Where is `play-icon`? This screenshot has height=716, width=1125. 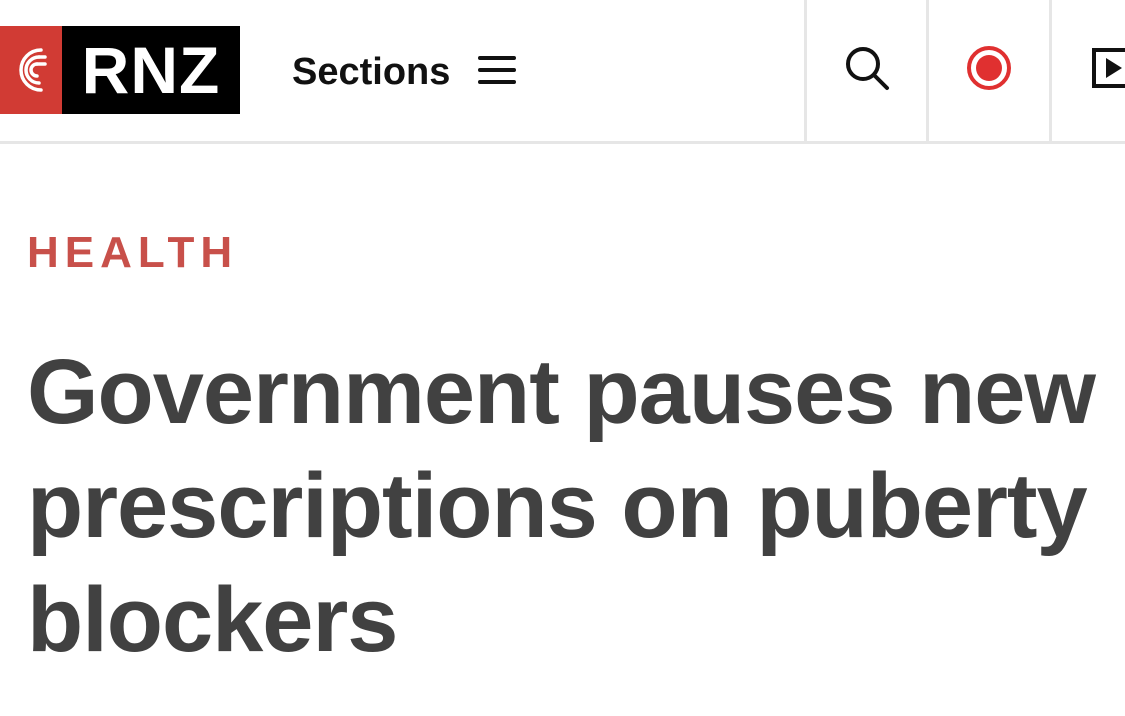
play-icon is located at coordinates (1108, 70).